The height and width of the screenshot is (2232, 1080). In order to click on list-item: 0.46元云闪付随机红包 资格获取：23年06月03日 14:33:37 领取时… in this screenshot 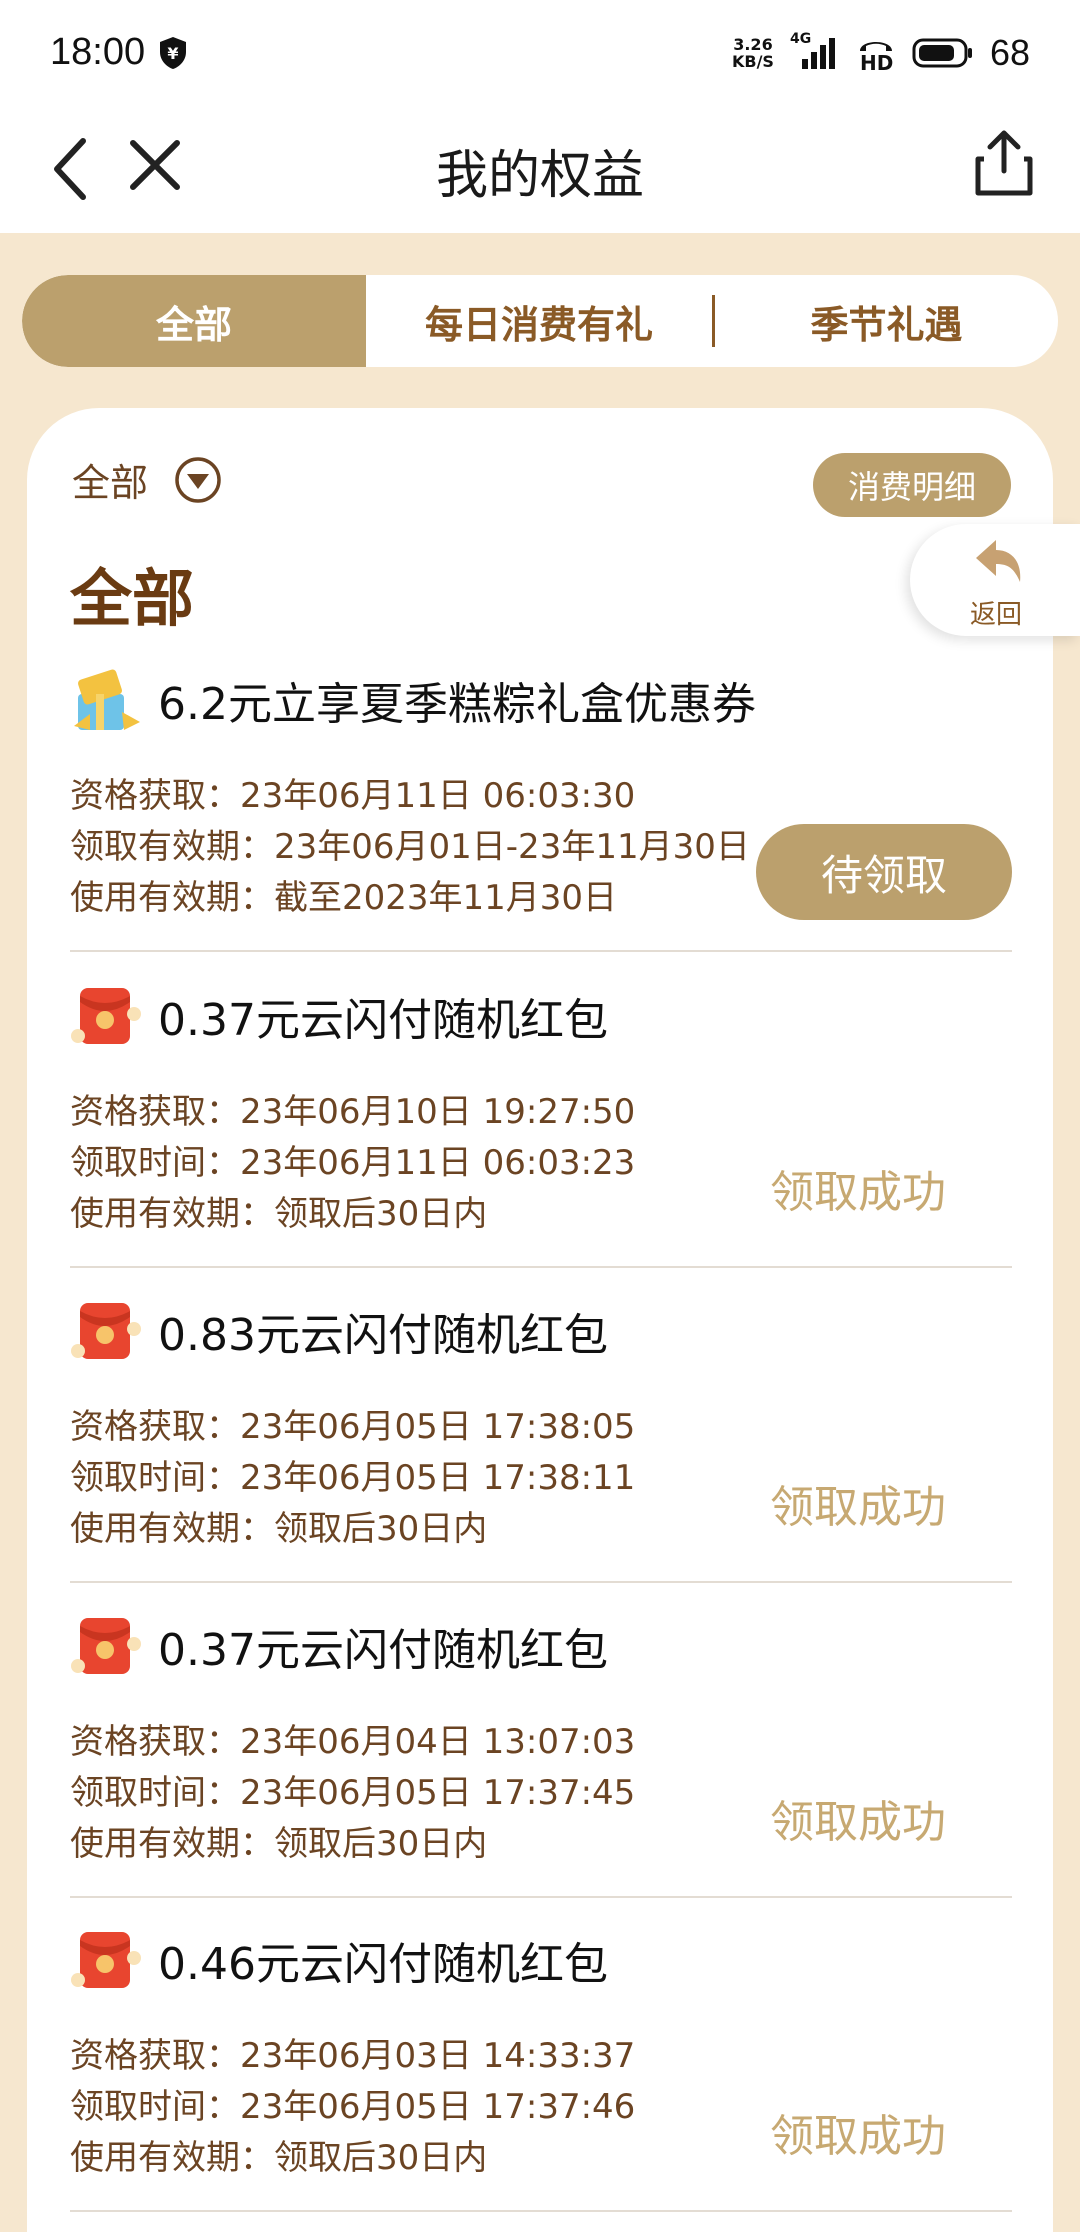, I will do `click(541, 2069)`.